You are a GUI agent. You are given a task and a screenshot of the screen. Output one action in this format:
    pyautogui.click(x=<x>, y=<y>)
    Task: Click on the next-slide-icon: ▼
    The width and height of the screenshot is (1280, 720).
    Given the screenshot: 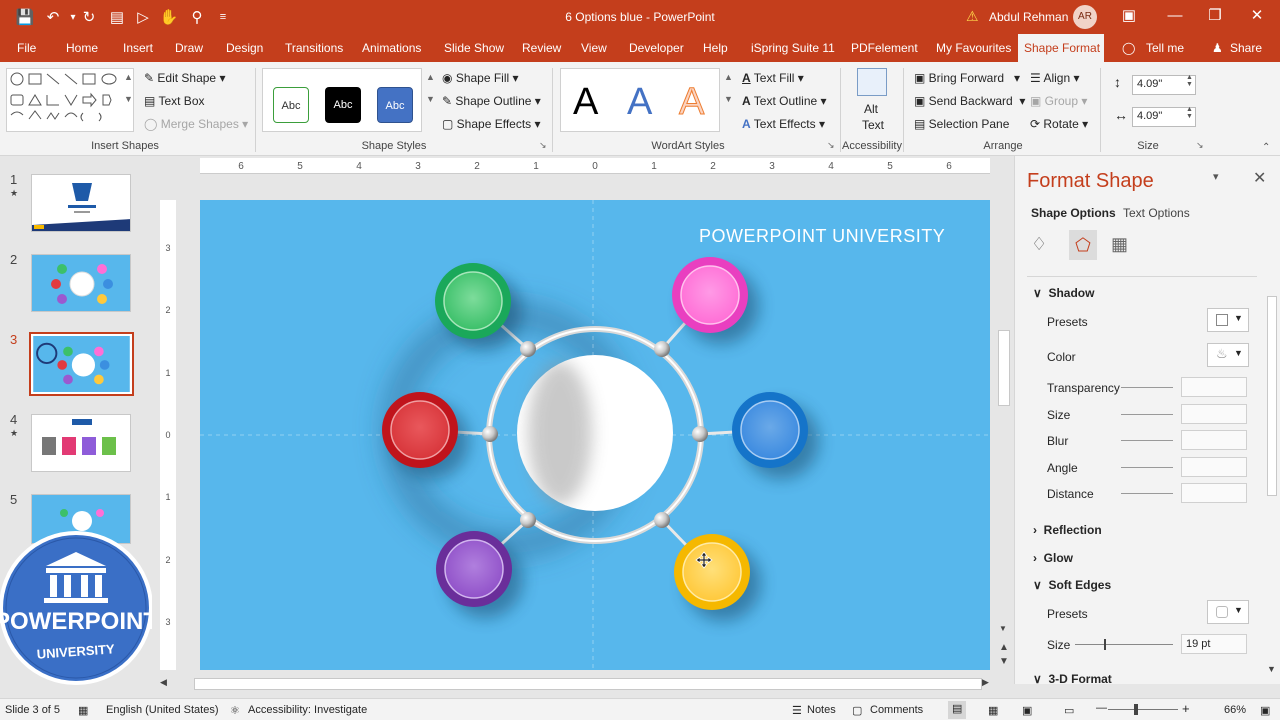 What is the action you would take?
    pyautogui.click(x=1004, y=661)
    